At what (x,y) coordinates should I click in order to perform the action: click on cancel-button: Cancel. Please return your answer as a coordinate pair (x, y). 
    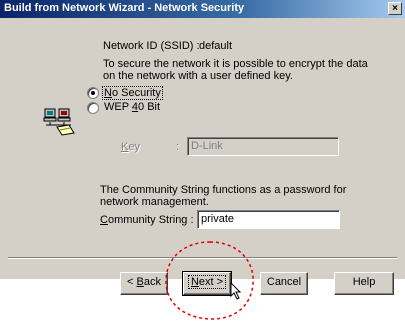
    Looking at the image, I should click on (284, 283).